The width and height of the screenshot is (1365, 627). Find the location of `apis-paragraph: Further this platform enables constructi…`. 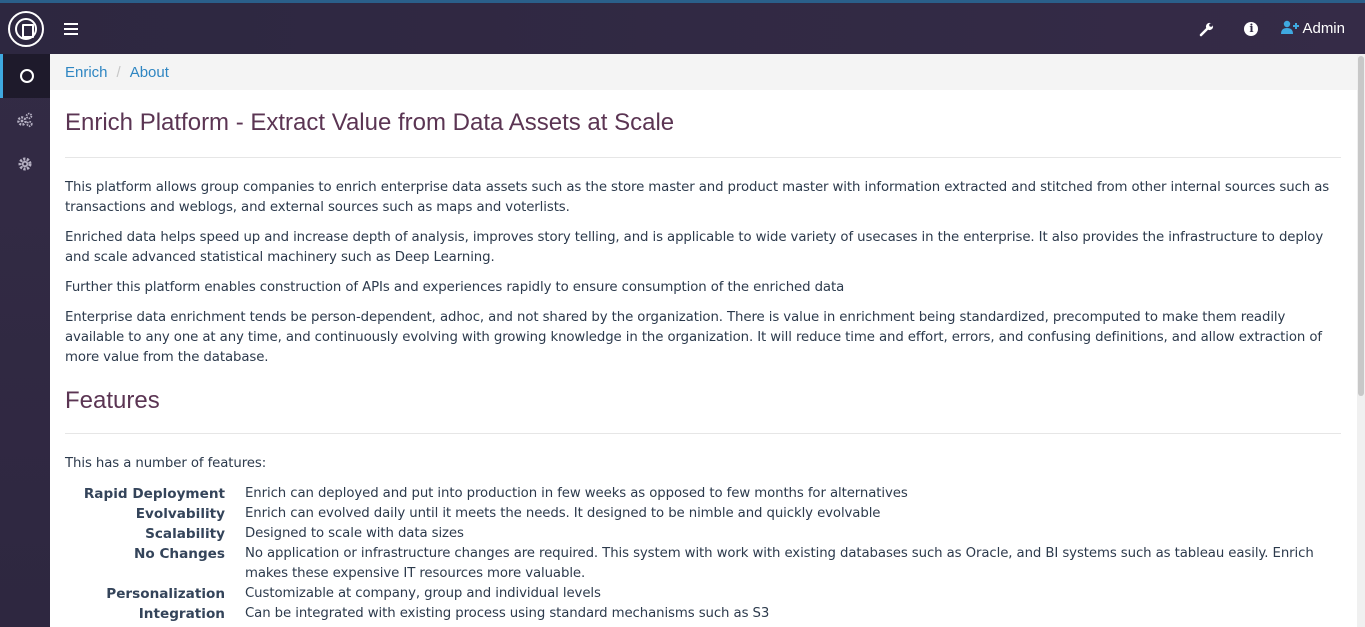

apis-paragraph: Further this platform enables constructi… is located at coordinates (455, 287).